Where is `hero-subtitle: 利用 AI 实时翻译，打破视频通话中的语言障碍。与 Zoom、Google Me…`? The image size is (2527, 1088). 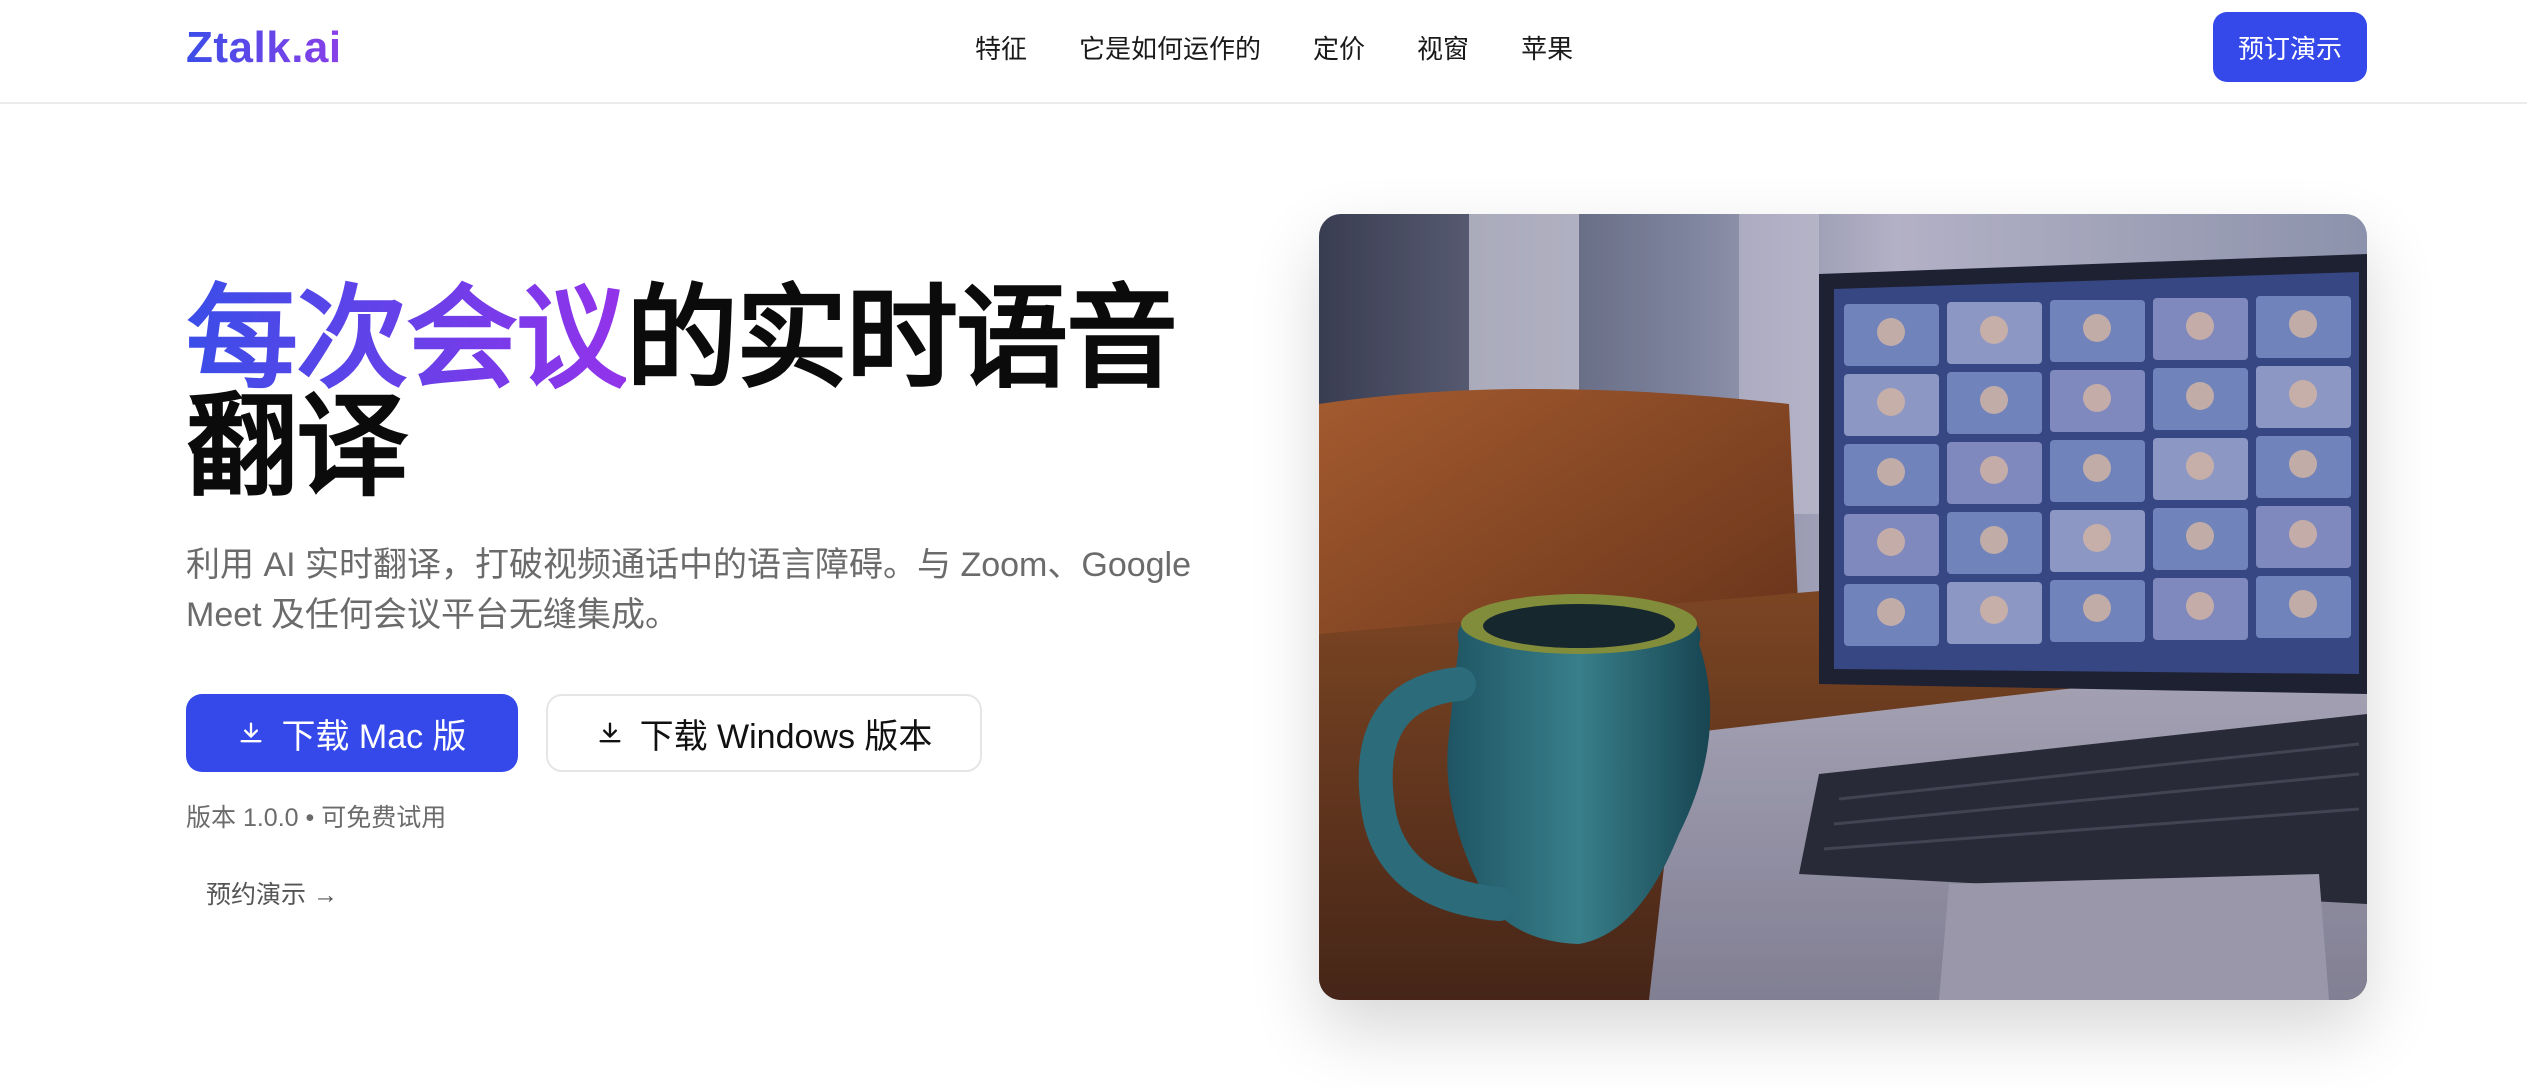
hero-subtitle: 利用 AI 实时翻译，打破视频通话中的语言障碍。与 Zoom、Google Me… is located at coordinates (689, 590).